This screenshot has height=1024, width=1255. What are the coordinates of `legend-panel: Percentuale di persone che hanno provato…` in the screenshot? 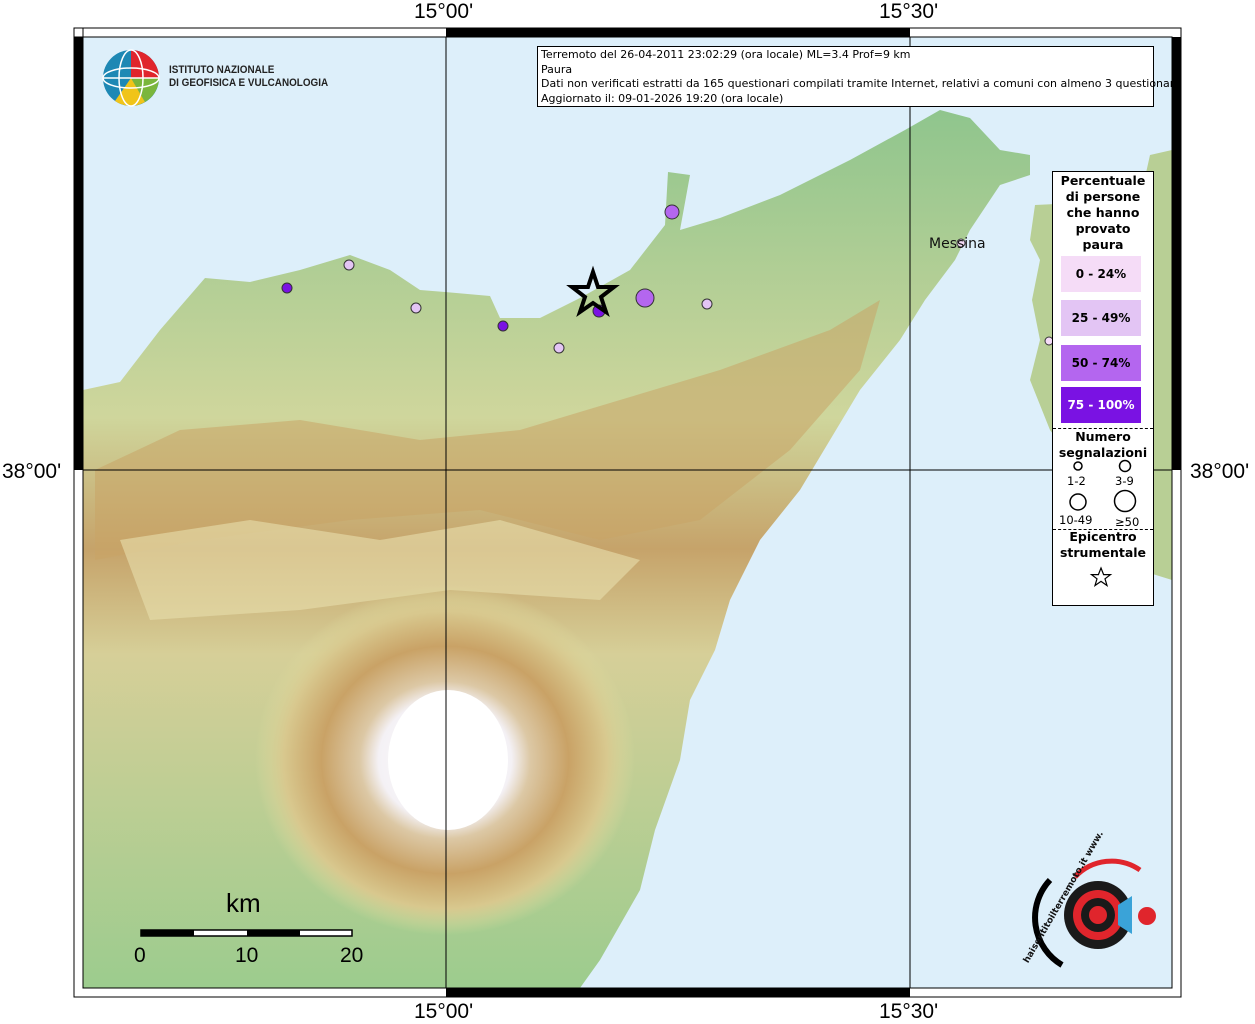 It's located at (1103, 388).